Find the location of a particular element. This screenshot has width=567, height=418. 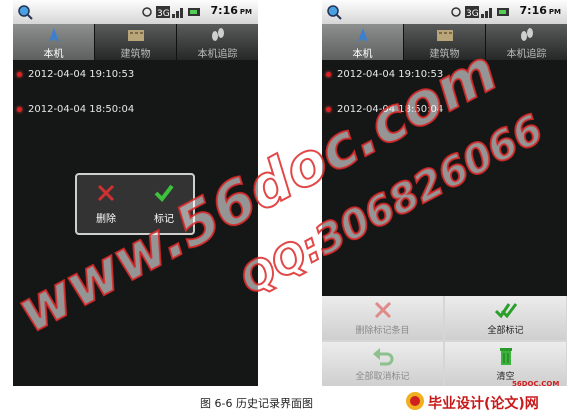

tab-building: 建筑物 is located at coordinates (136, 42).